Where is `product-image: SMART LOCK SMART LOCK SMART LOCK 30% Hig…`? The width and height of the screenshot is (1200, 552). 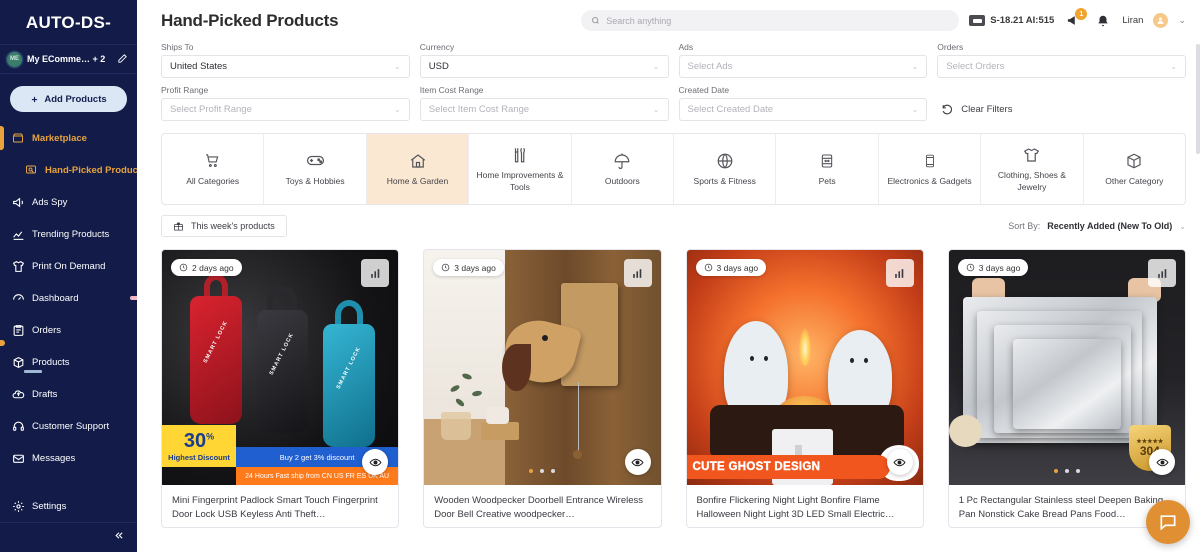
product-image: SMART LOCK SMART LOCK SMART LOCK 30% Hig… is located at coordinates (280, 367).